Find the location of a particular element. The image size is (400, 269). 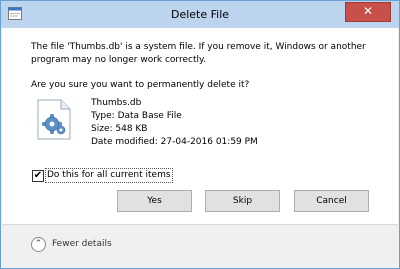

footer-divider is located at coordinates (200, 224).